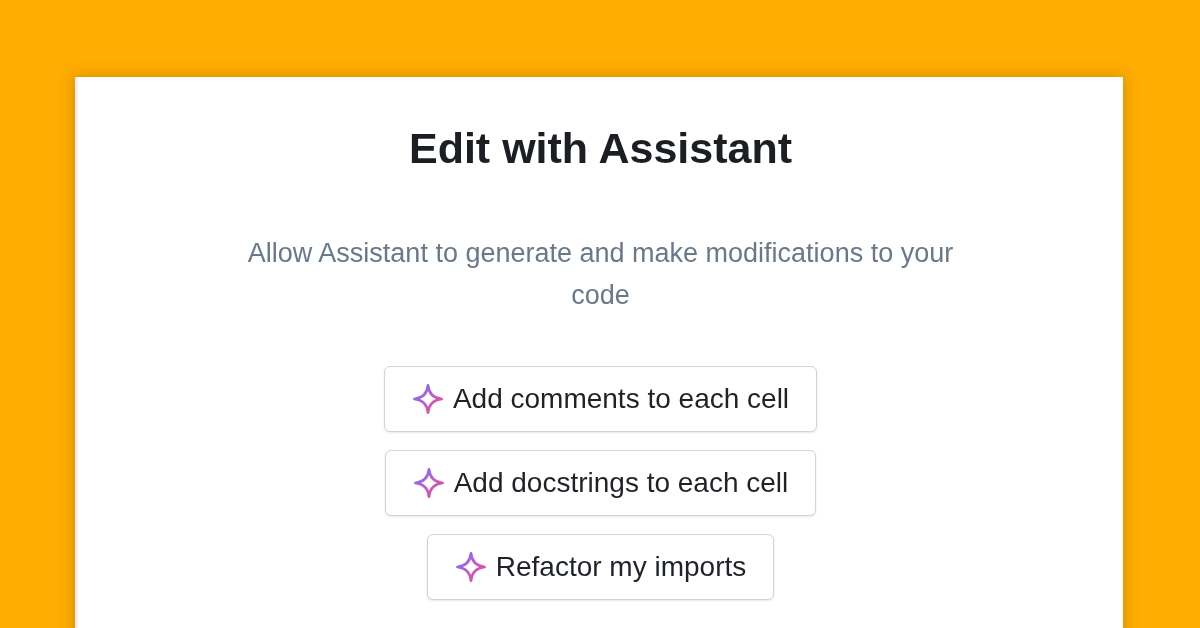 This screenshot has width=1200, height=628. I want to click on suggestion-button: Refactor my imports, so click(600, 567).